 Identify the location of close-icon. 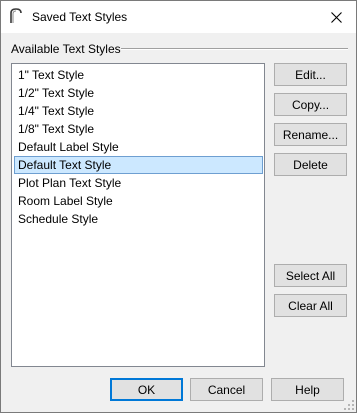
(336, 17).